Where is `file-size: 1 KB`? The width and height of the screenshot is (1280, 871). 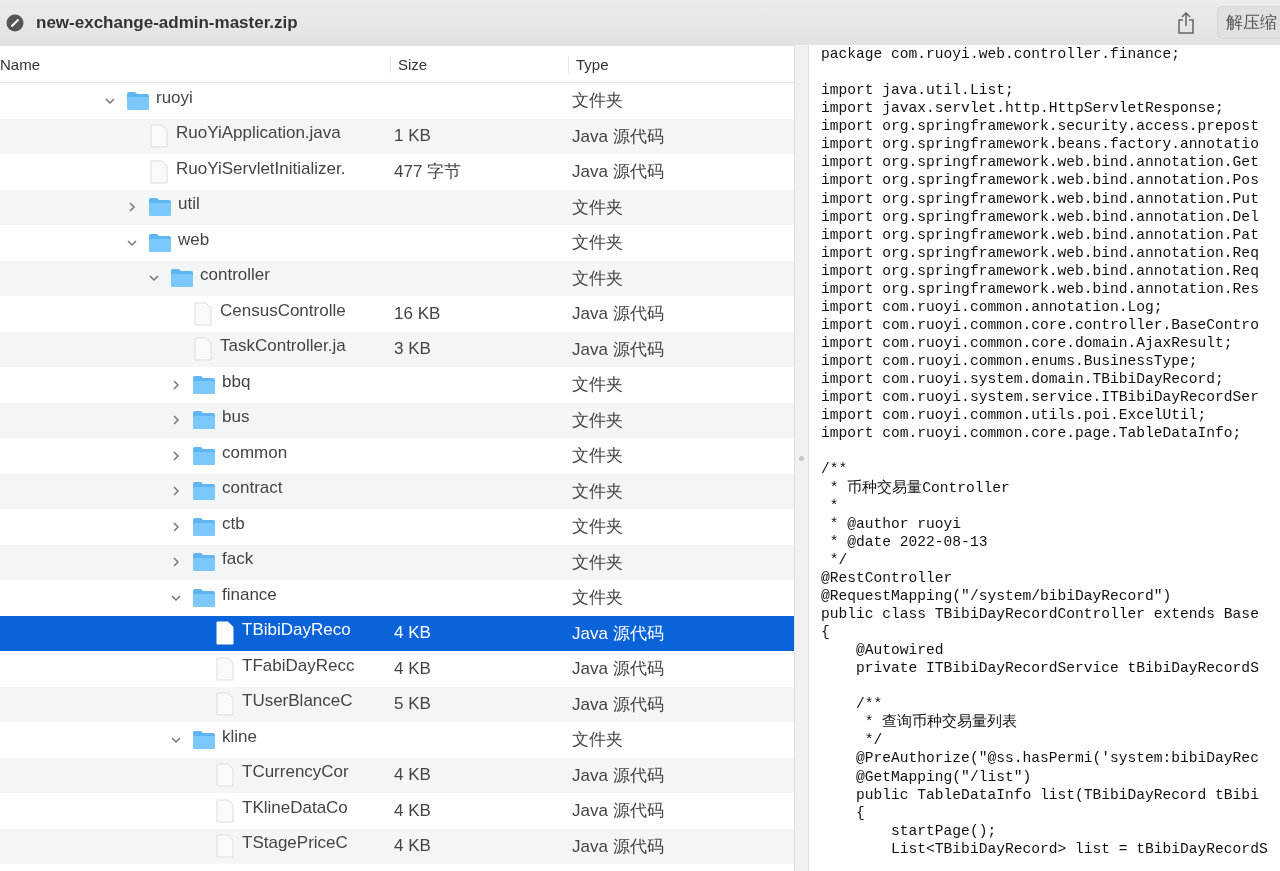
file-size: 1 KB is located at coordinates (412, 136).